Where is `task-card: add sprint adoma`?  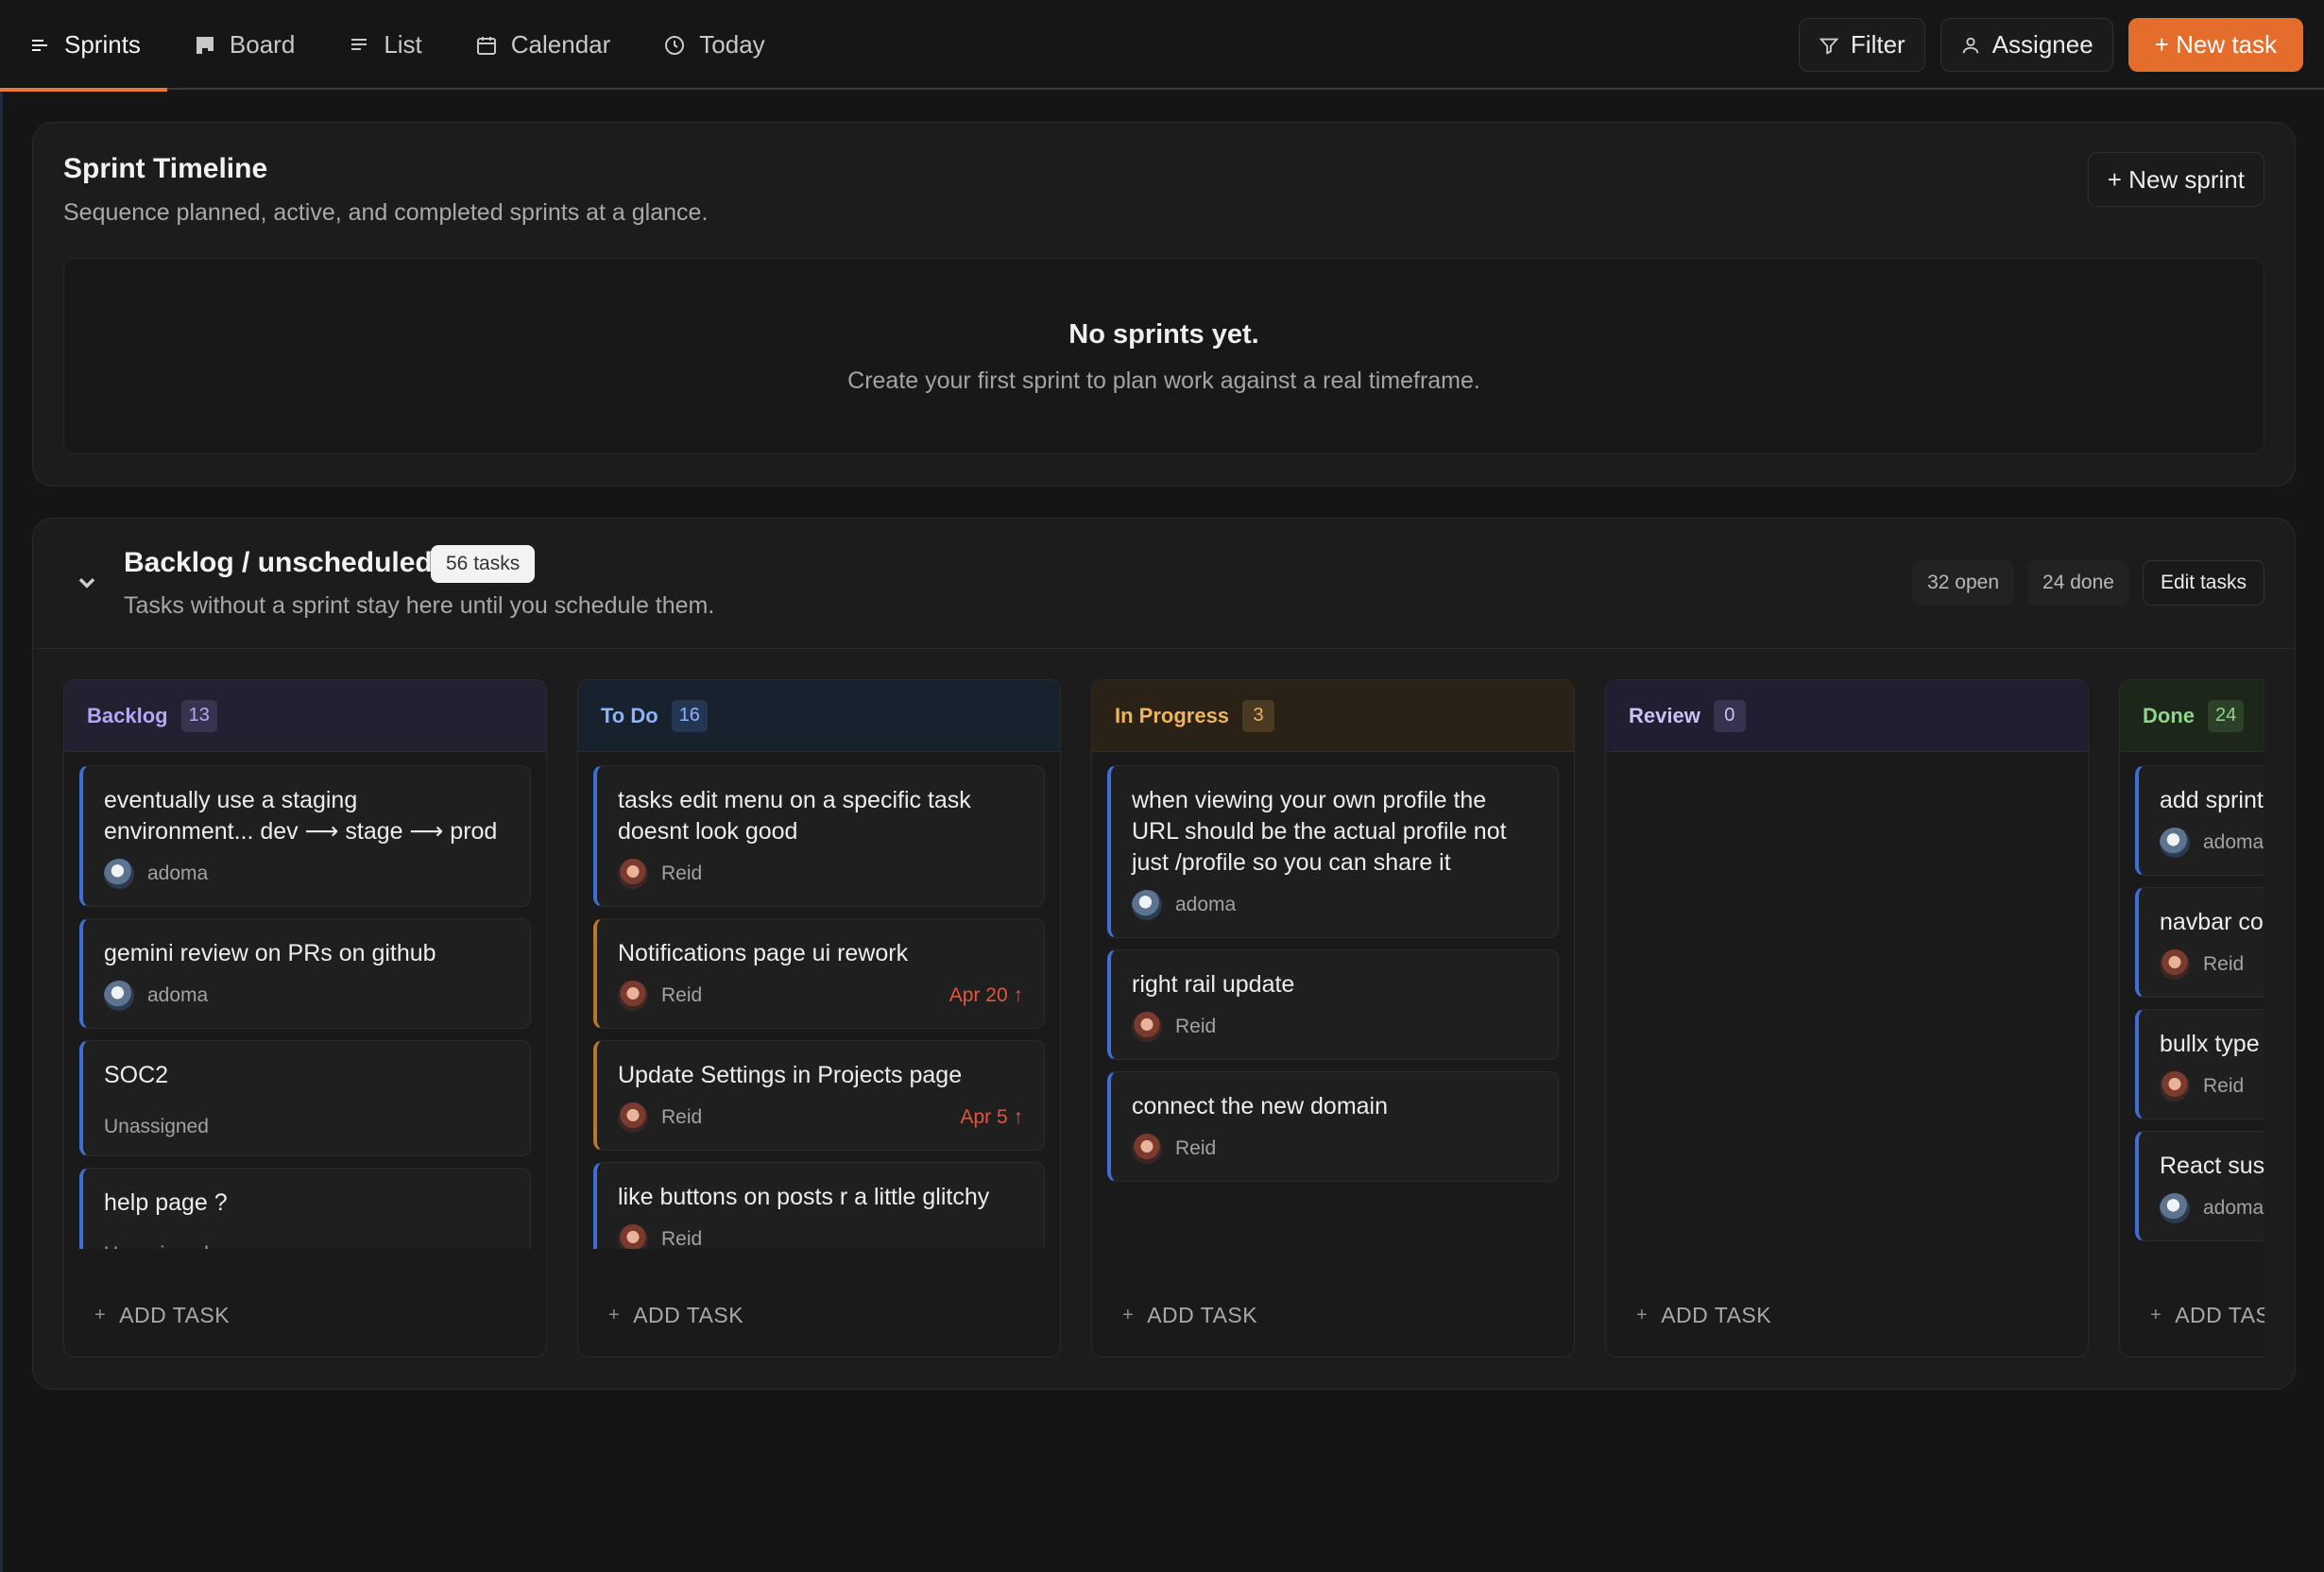
task-card: add sprint adoma is located at coordinates (2199, 820).